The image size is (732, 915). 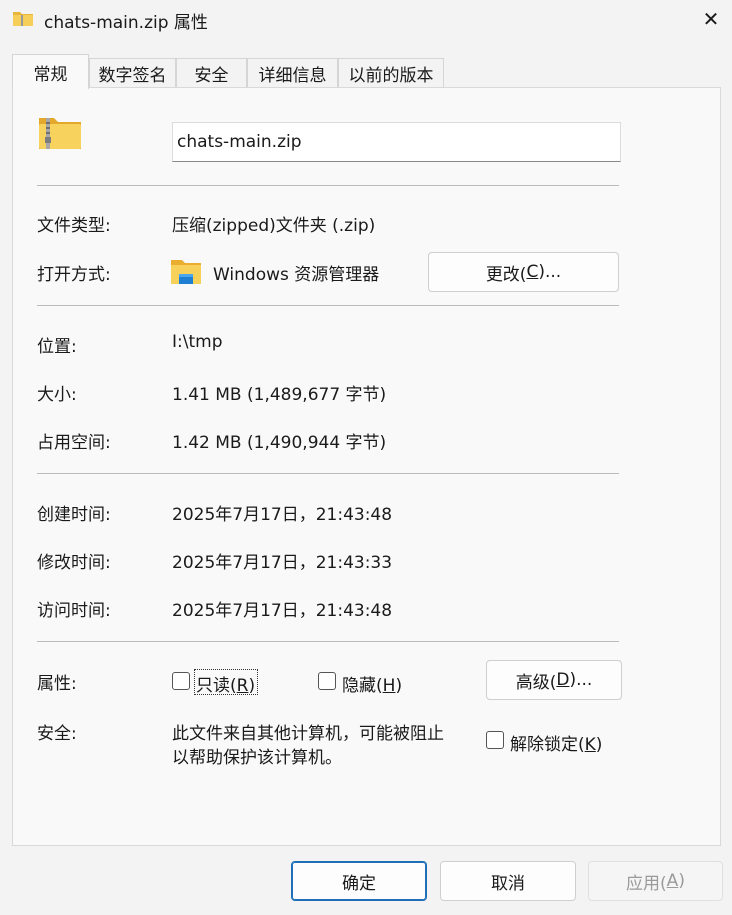 I want to click on button-label: 应用(, so click(x=646, y=883).